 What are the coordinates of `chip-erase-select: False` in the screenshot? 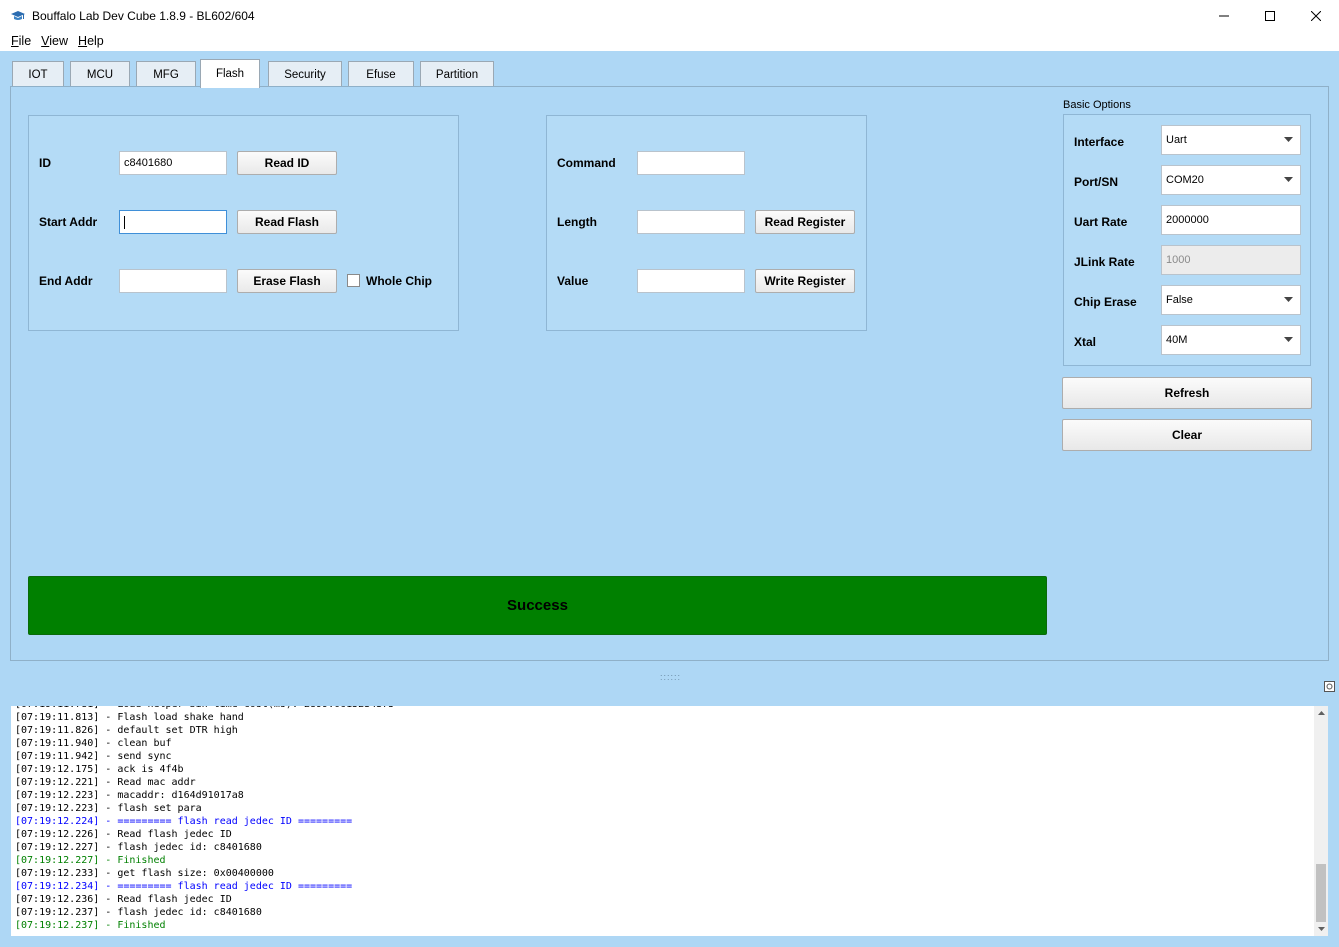 It's located at (1231, 300).